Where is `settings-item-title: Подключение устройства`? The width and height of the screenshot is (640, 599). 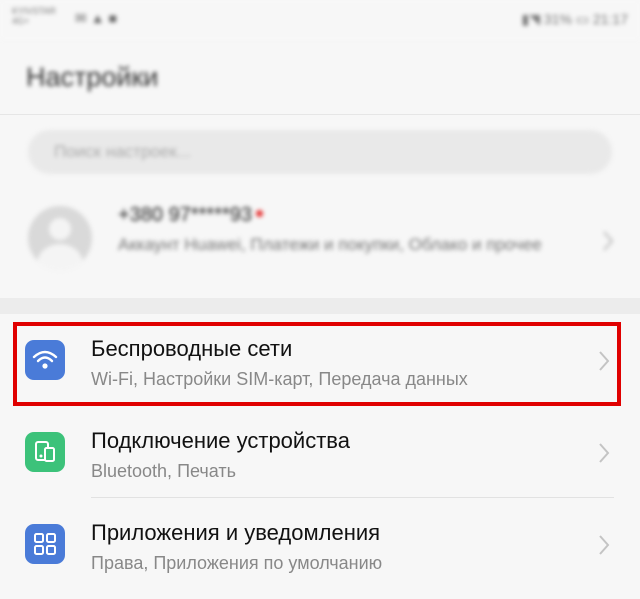
settings-item-title: Подключение устройства is located at coordinates (220, 440).